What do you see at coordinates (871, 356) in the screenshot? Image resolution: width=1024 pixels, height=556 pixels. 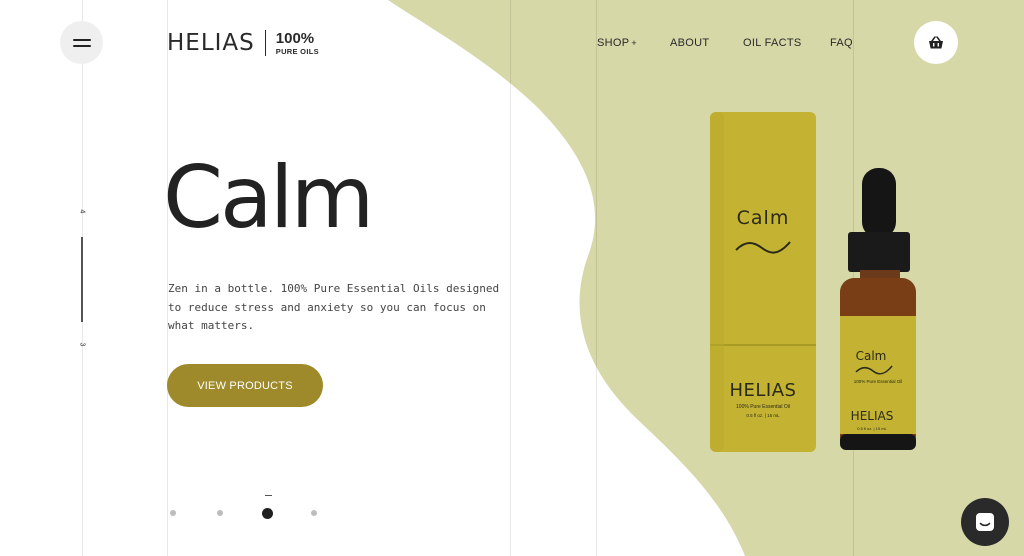 I see `bottle-label: Calm` at bounding box center [871, 356].